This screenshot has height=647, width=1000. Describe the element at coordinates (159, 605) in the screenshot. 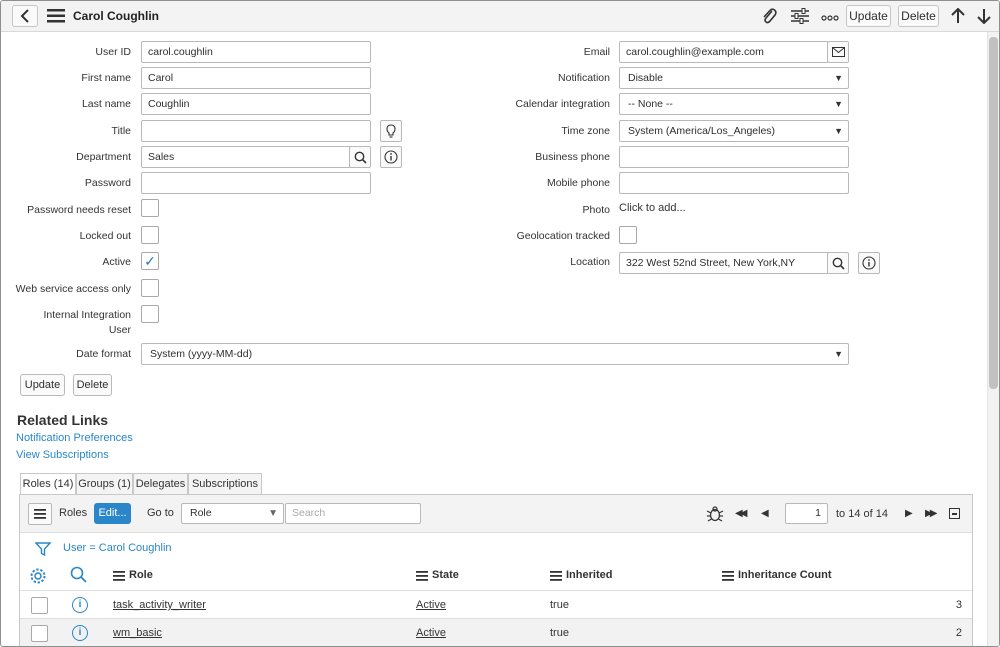

I see `role-link: task_activity_writer` at that location.